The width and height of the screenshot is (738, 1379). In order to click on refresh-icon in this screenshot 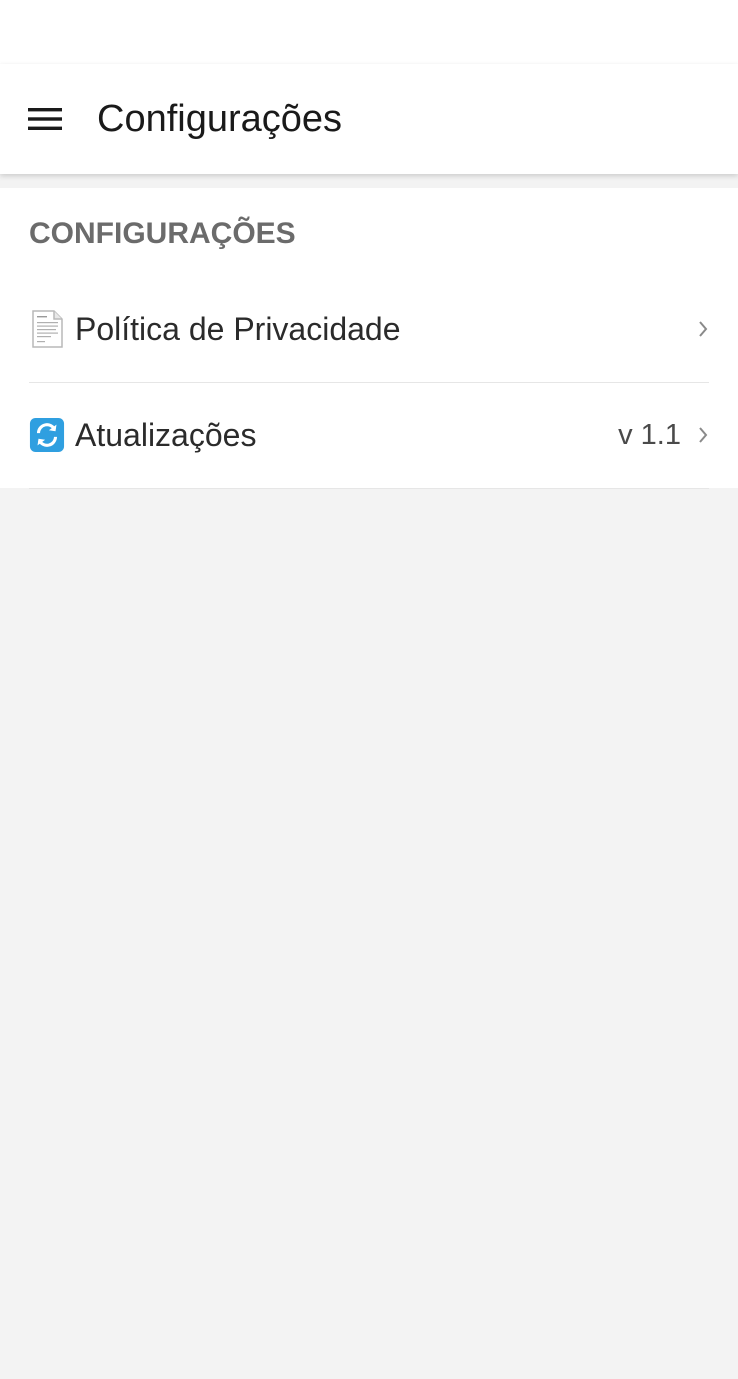, I will do `click(47, 435)`.